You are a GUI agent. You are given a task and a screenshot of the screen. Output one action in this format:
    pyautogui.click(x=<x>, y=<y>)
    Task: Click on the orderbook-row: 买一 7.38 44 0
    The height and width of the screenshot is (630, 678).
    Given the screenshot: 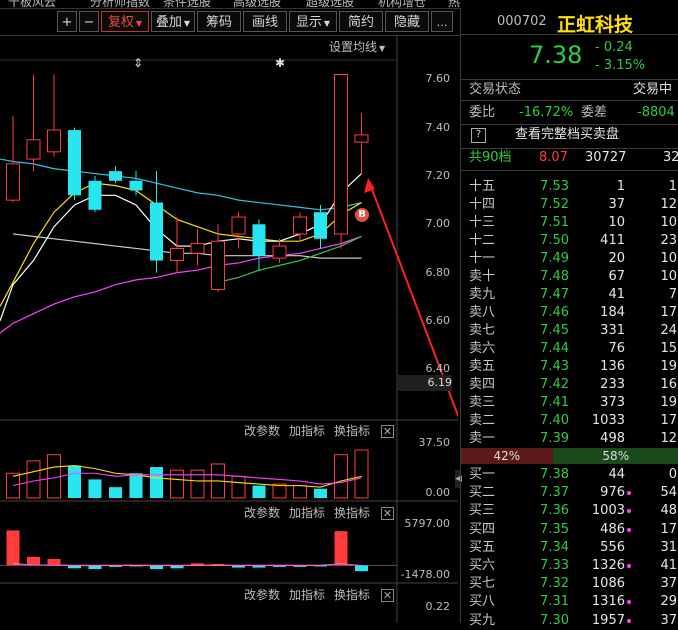 What is the action you would take?
    pyautogui.click(x=569, y=475)
    